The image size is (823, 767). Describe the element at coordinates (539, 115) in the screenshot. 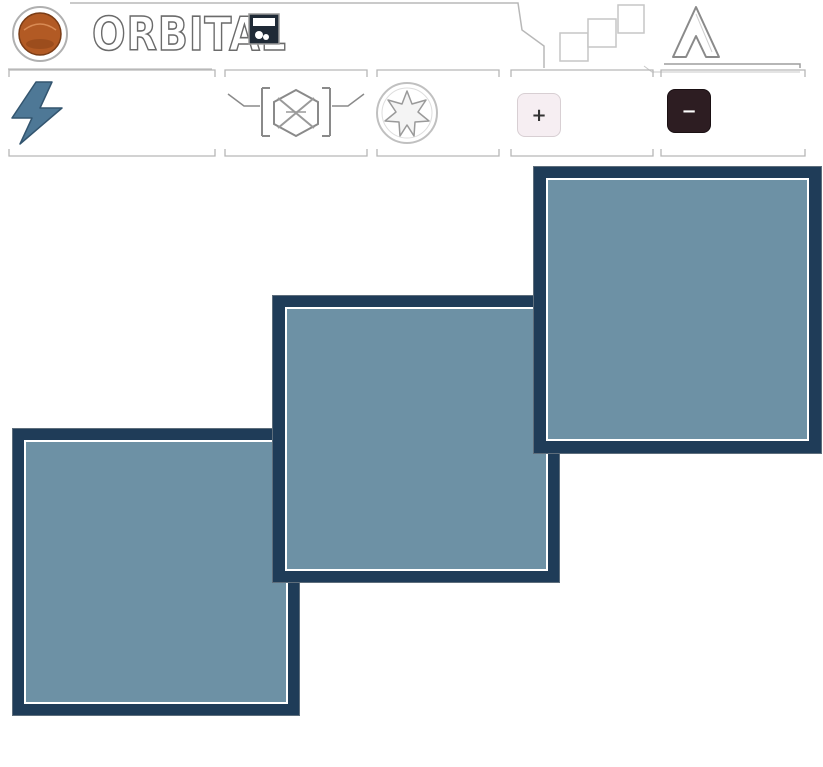

I see `zoom-in-button: +` at that location.